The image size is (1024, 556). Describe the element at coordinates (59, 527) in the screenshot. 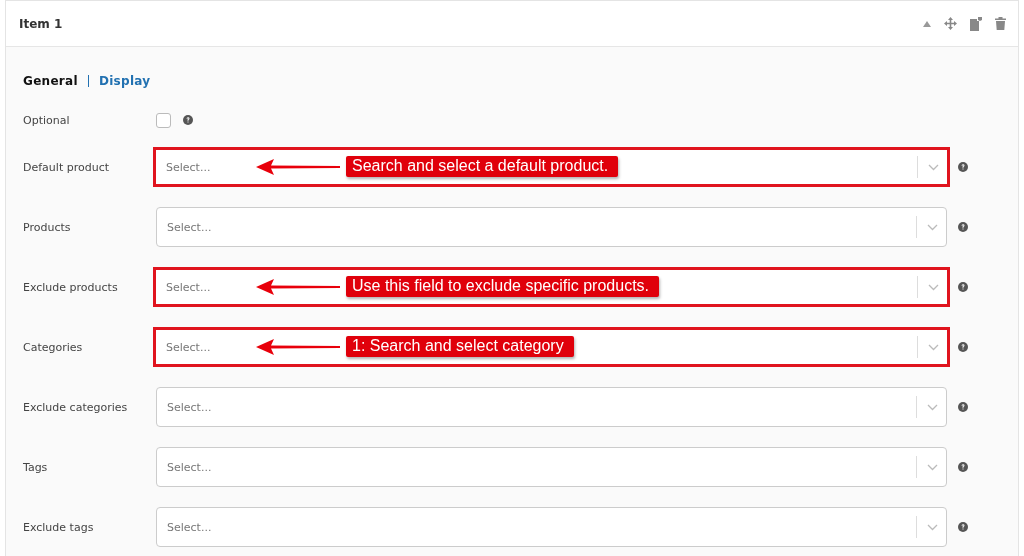

I see `field-label: Exclude tags` at that location.